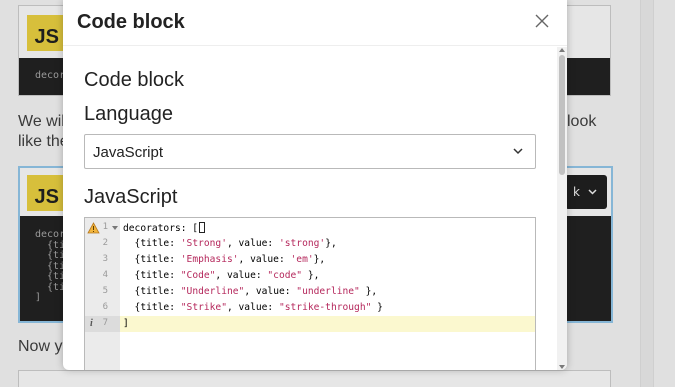  I want to click on info-icon: i, so click(91, 323).